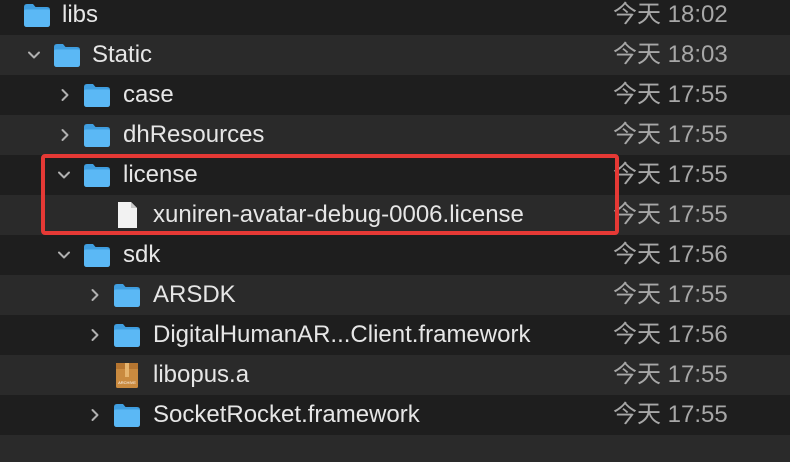  What do you see at coordinates (201, 374) in the screenshot?
I see `item-name: libopus.a` at bounding box center [201, 374].